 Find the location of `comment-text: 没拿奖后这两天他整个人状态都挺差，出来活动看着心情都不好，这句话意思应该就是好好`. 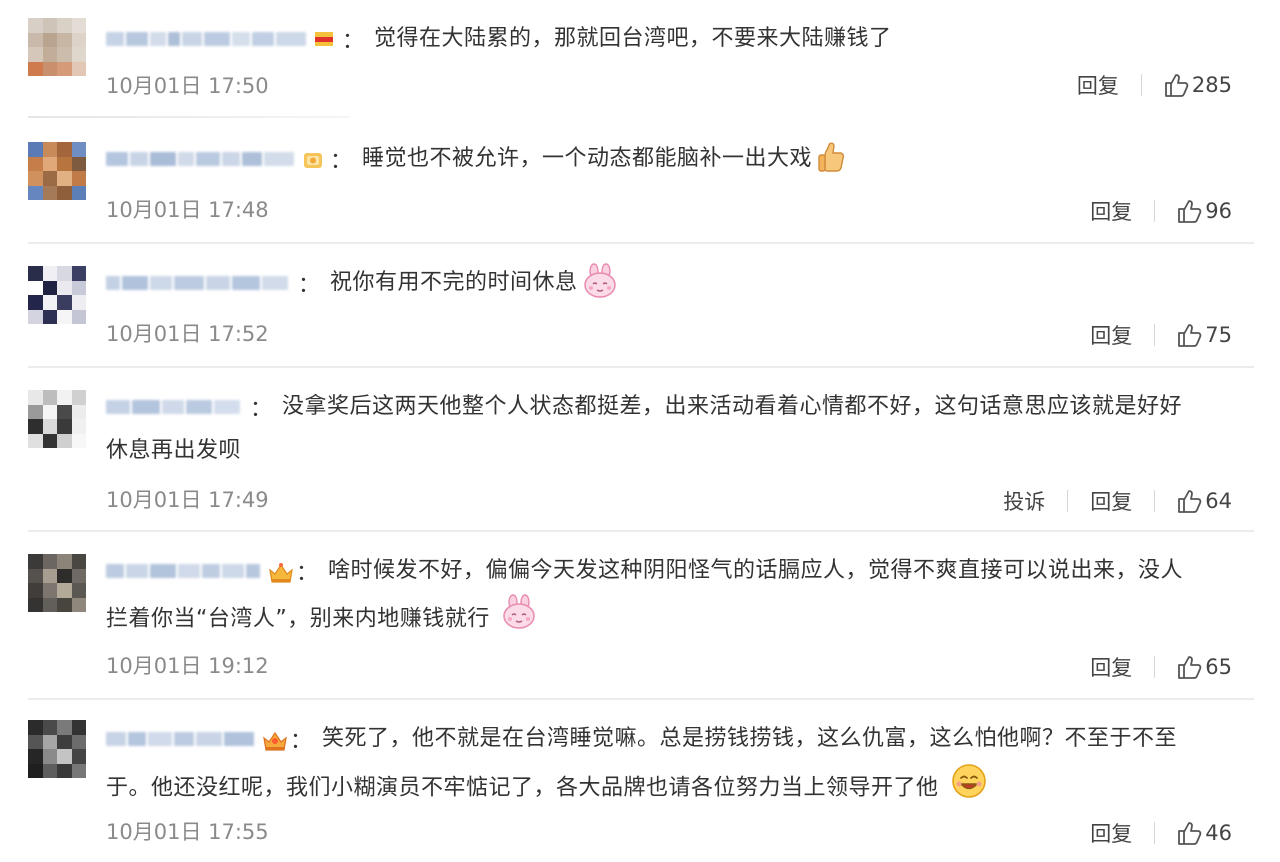

comment-text: 没拿奖后这两天他整个人状态都挺差，出来活动看着心情都不好，这句话意思应该就是好好 is located at coordinates (732, 406).